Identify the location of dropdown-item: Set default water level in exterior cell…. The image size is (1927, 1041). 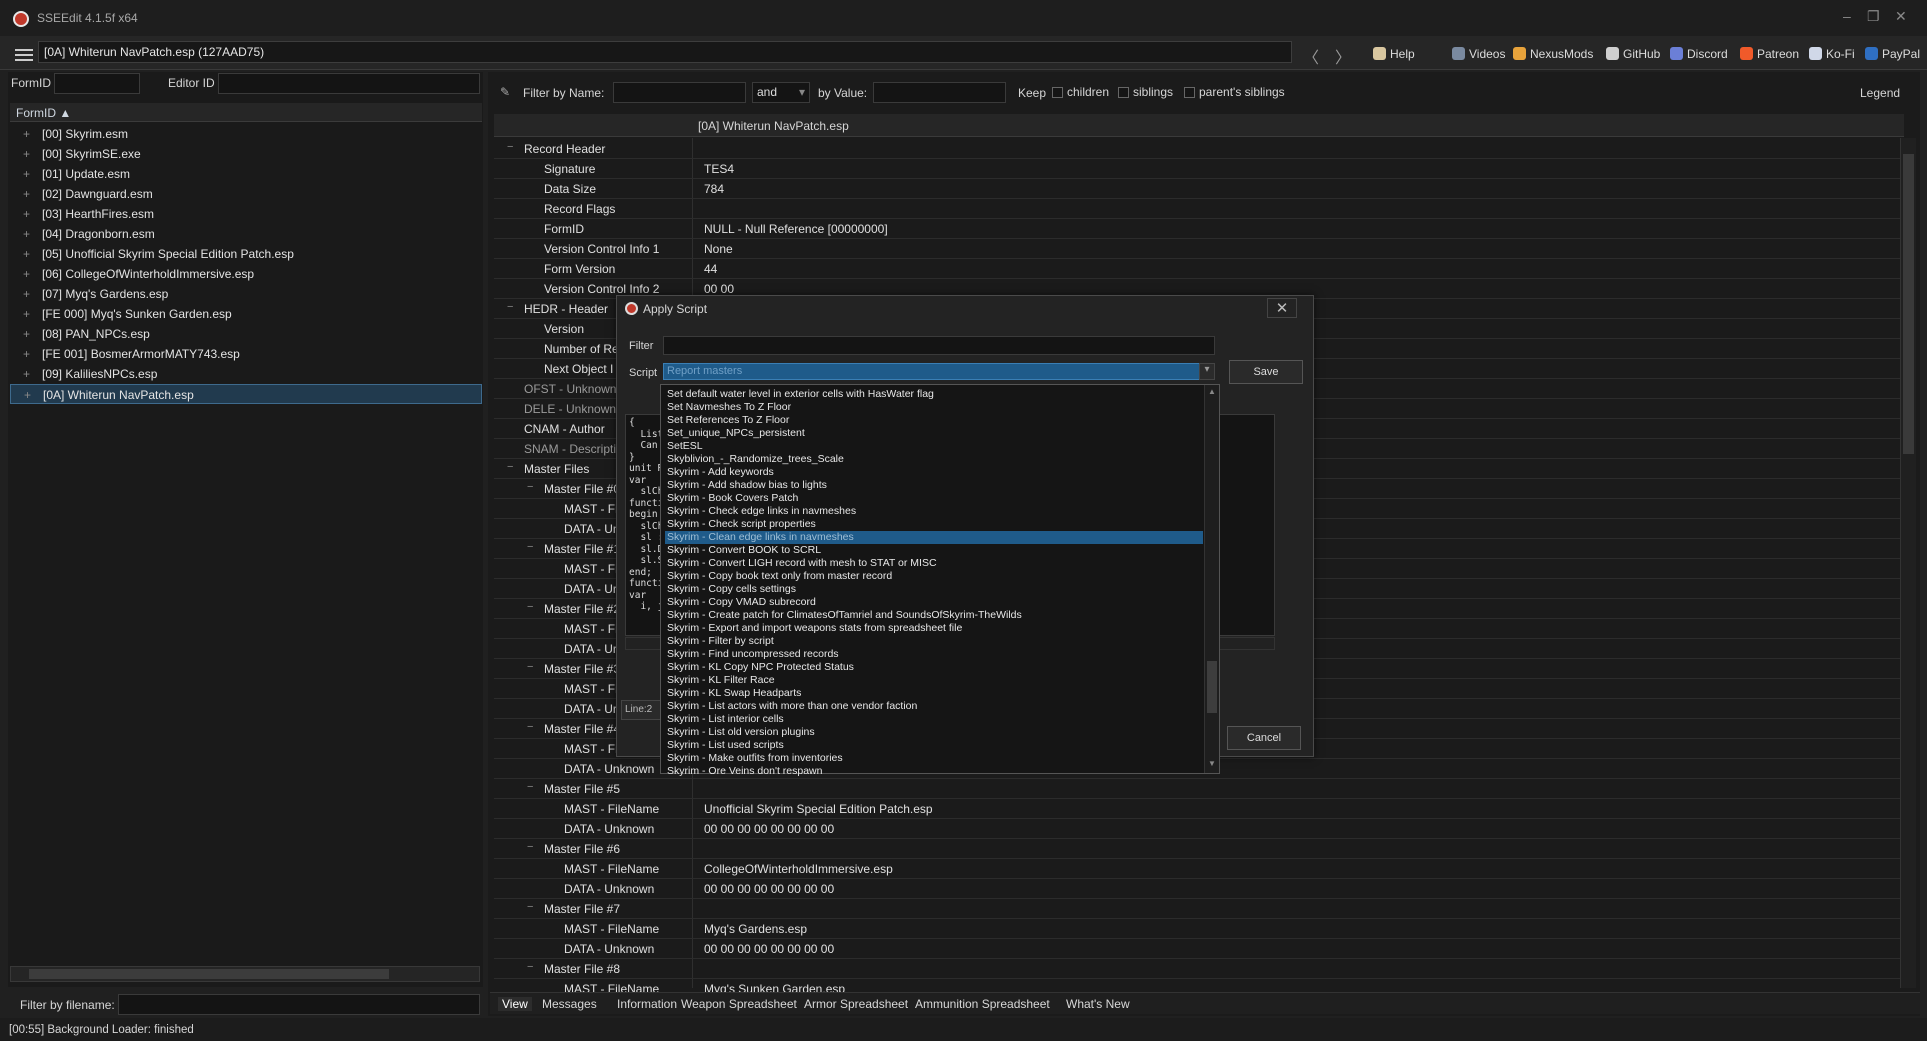
(934, 394).